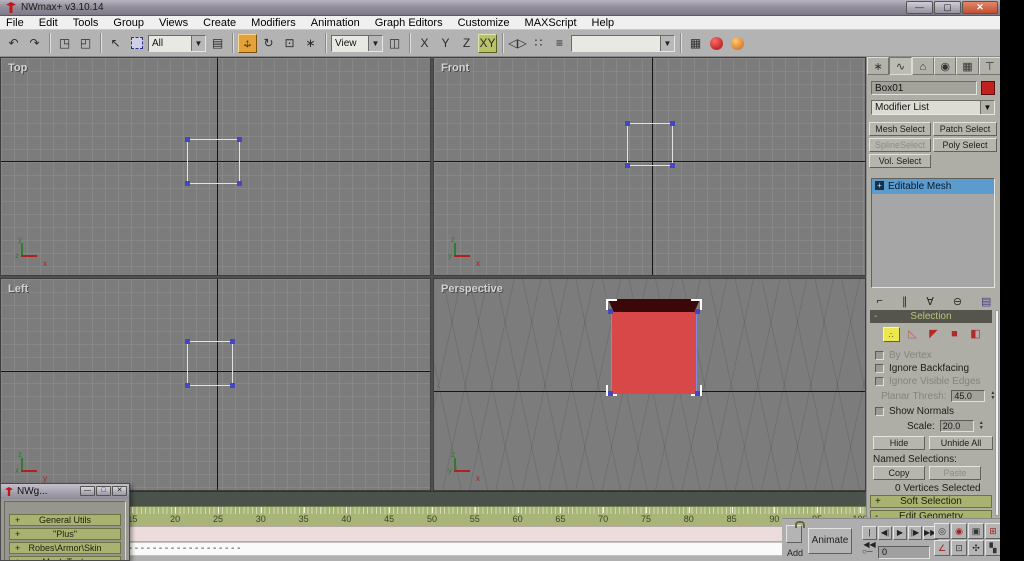 The image size is (1024, 561). Describe the element at coordinates (424, 43) in the screenshot. I see `restrict-x-button: X` at that location.